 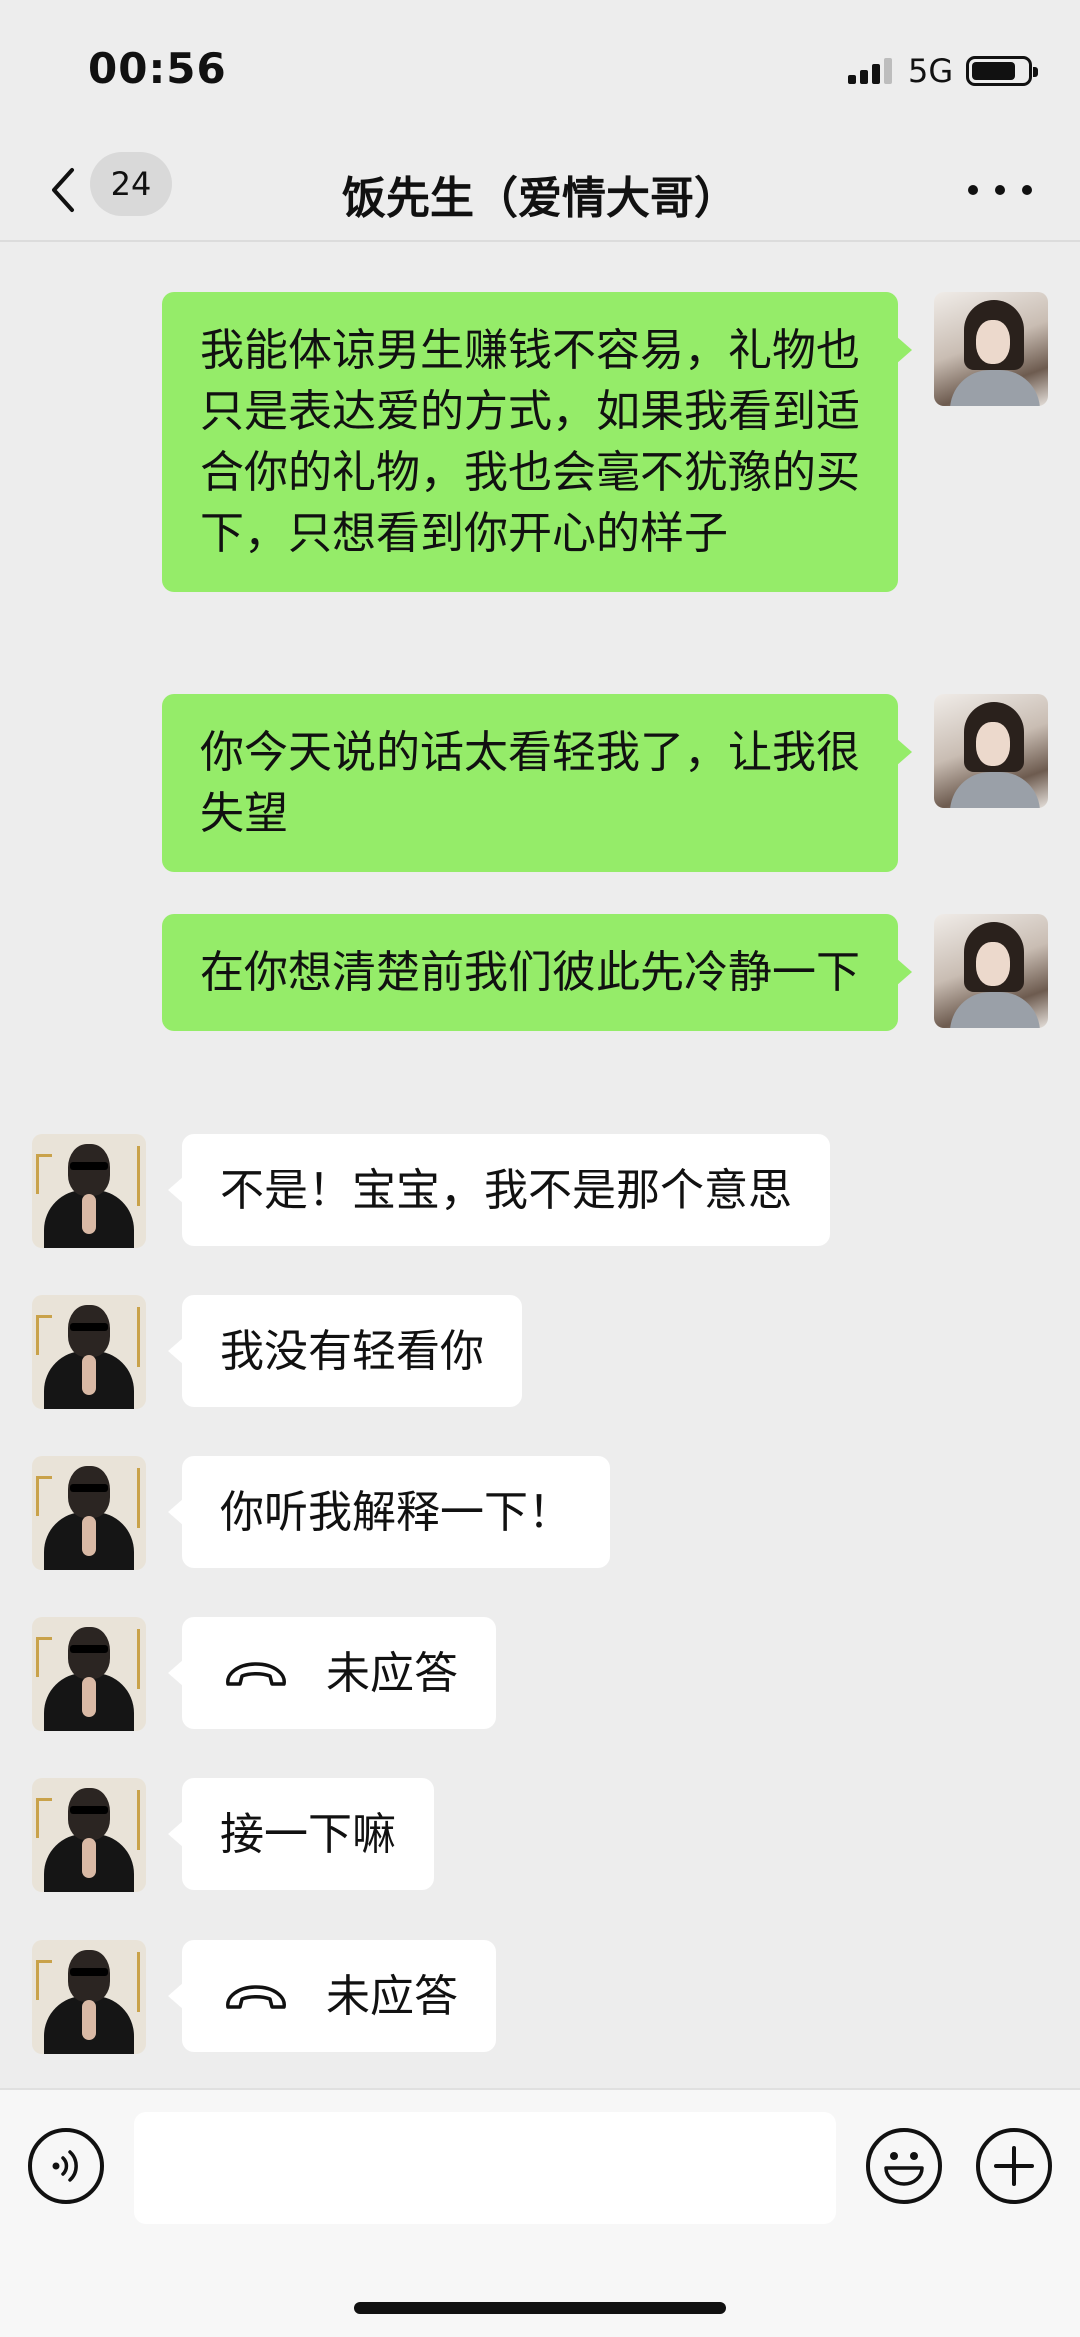 I want to click on status-bar: 00:56 5G, so click(x=540, y=70).